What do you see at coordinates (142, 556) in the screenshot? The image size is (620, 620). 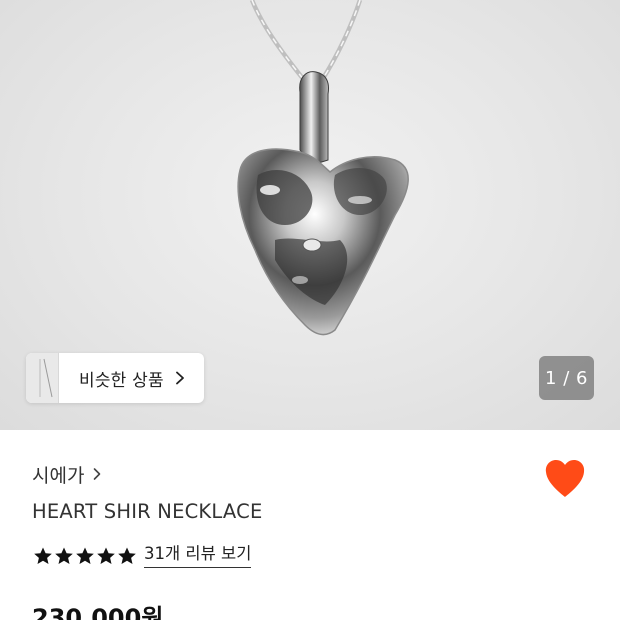 I see `rating-summary: 31개 리뷰 보기` at bounding box center [142, 556].